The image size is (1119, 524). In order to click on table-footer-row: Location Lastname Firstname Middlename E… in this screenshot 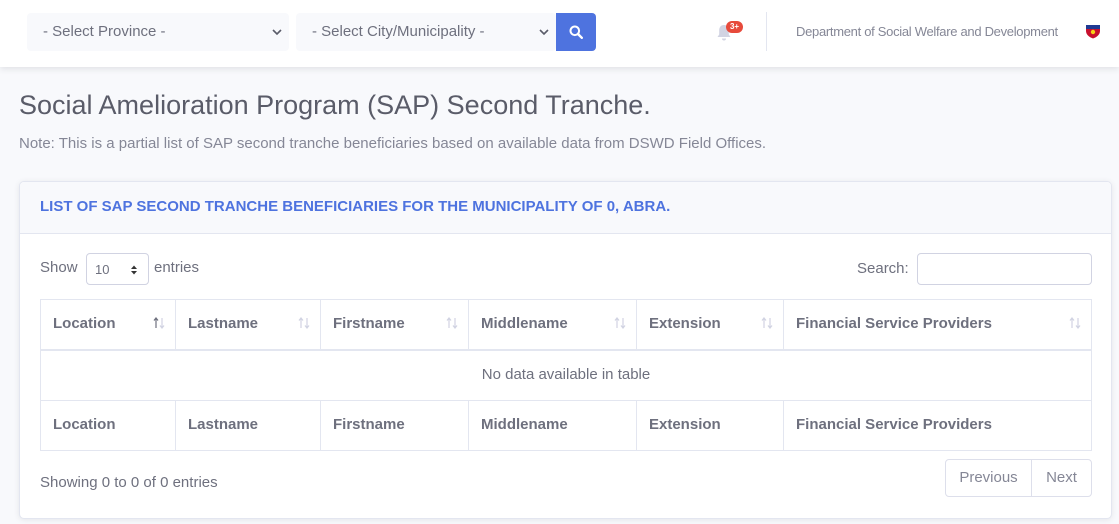, I will do `click(566, 425)`.